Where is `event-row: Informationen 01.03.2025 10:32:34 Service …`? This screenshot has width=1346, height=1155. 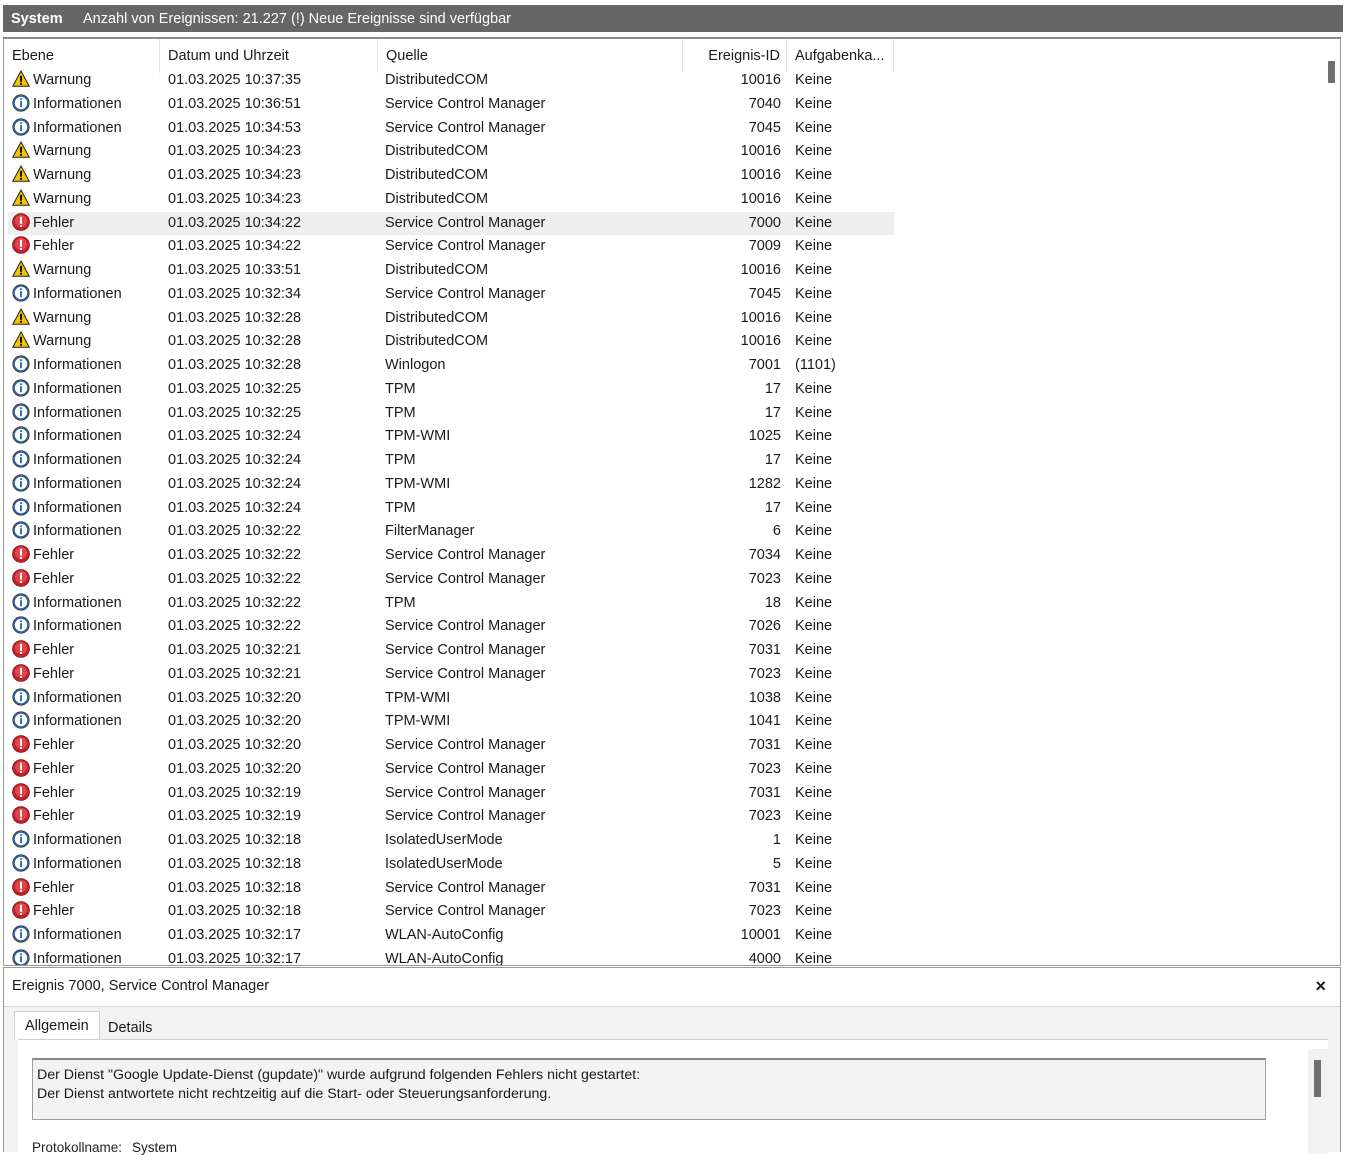 event-row: Informationen 01.03.2025 10:32:34 Service … is located at coordinates (664, 295).